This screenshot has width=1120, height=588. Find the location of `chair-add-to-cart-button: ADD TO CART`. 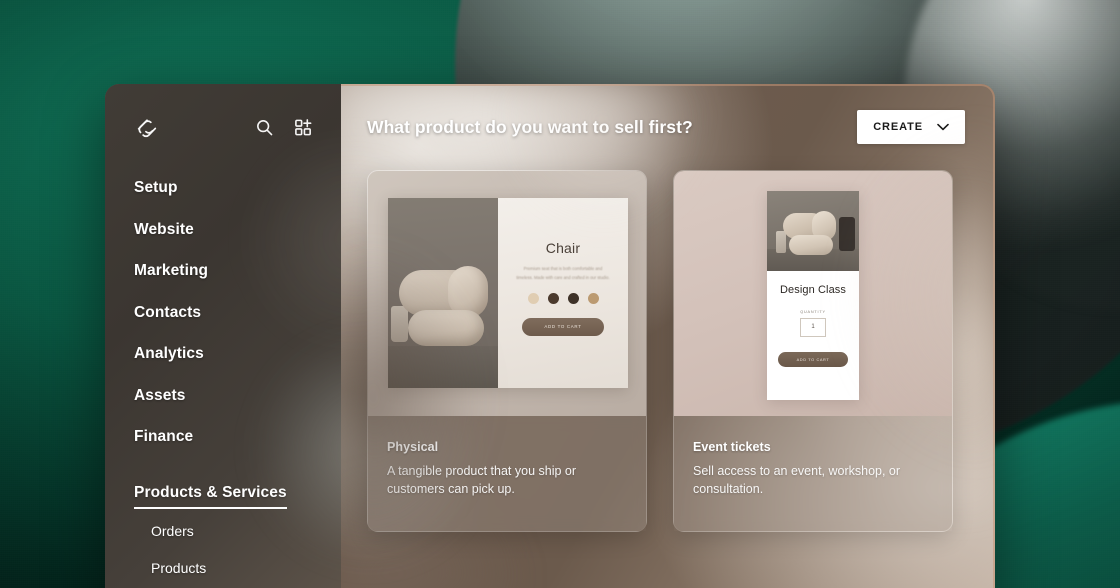

chair-add-to-cart-button: ADD TO CART is located at coordinates (563, 326).